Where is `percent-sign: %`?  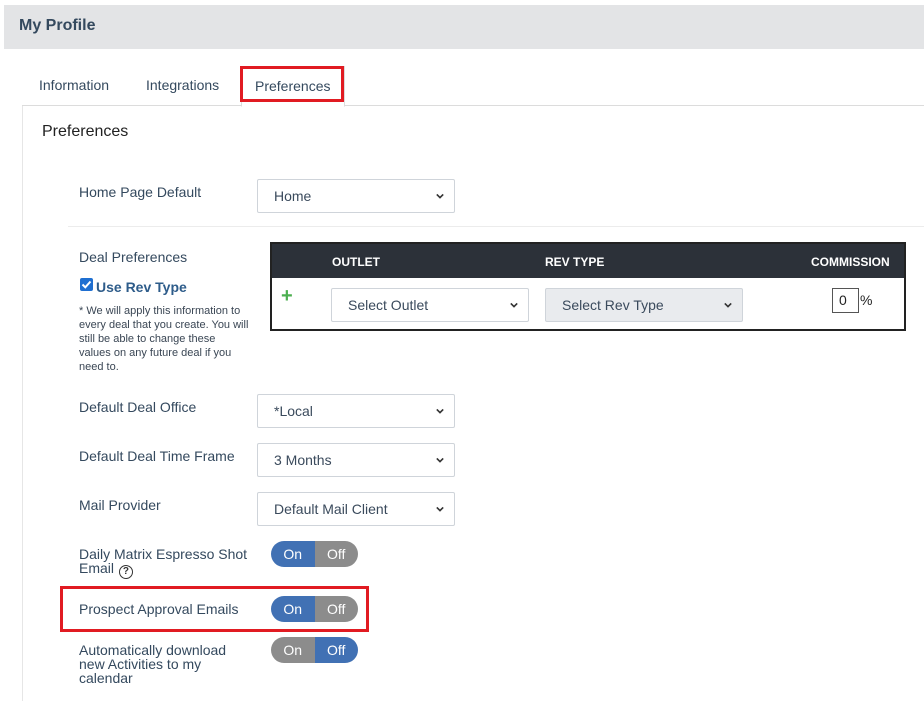
percent-sign: % is located at coordinates (866, 300).